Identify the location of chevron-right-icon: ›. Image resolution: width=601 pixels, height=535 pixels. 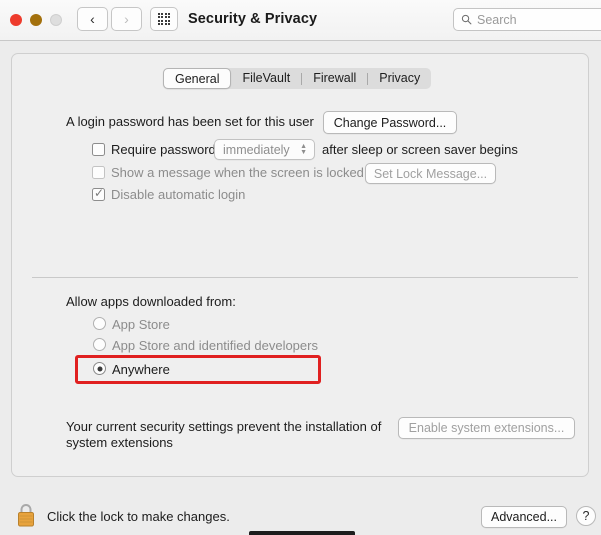
(126, 19).